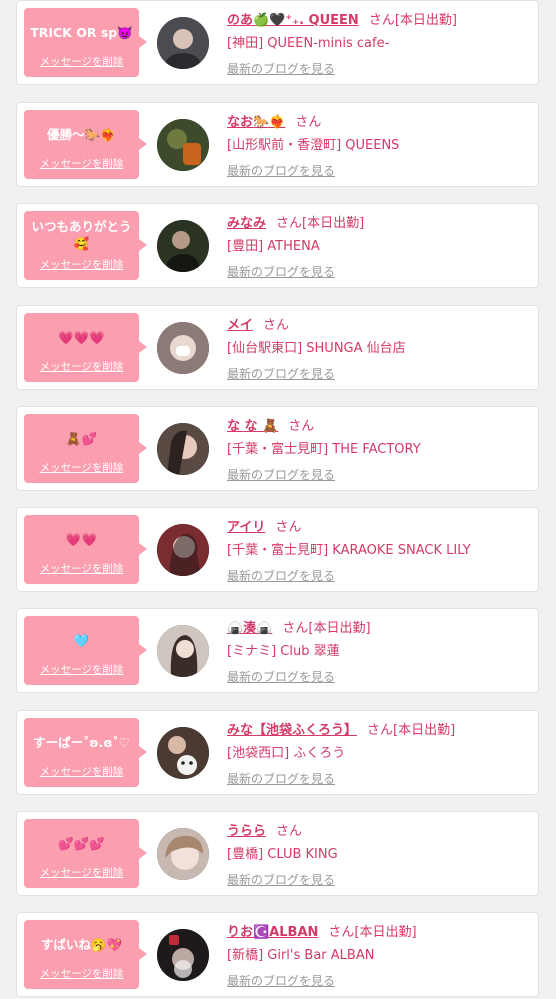  I want to click on cast-name-link: メイ, so click(240, 325).